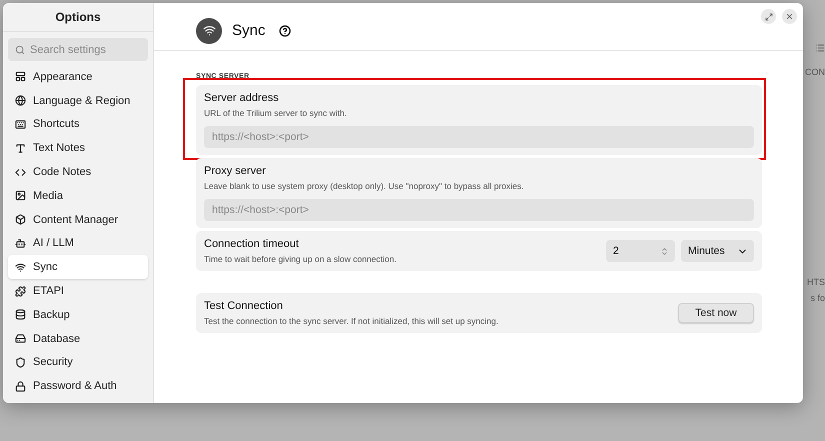  What do you see at coordinates (716, 313) in the screenshot?
I see `test-button: Test now` at bounding box center [716, 313].